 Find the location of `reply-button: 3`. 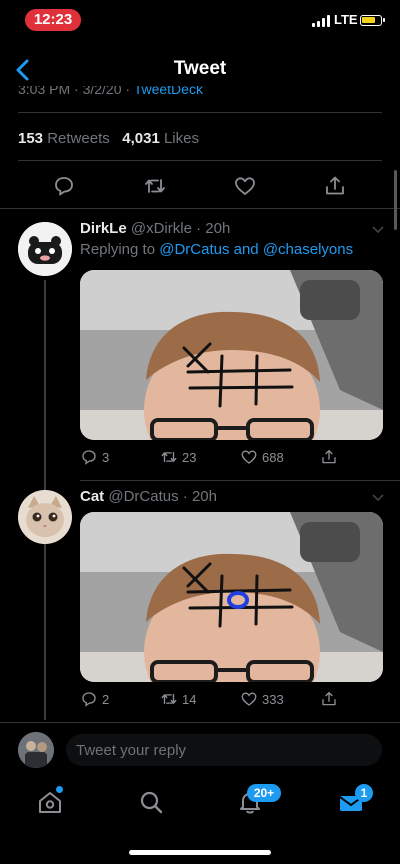

reply-button: 3 is located at coordinates (94, 457).